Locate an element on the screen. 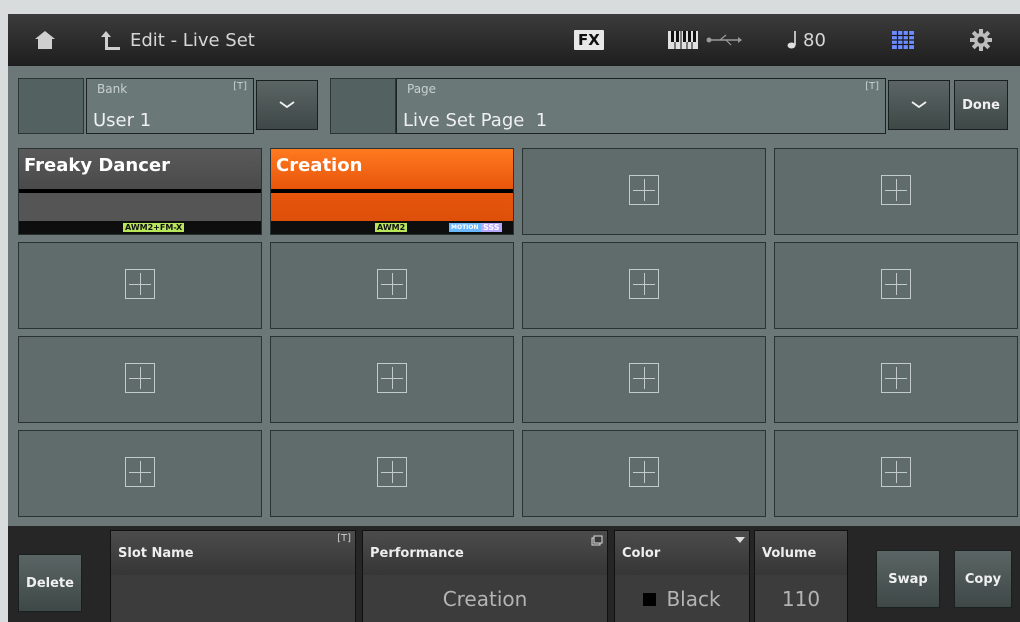 The height and width of the screenshot is (622, 1020). performance-field: Performance Creation is located at coordinates (485, 576).